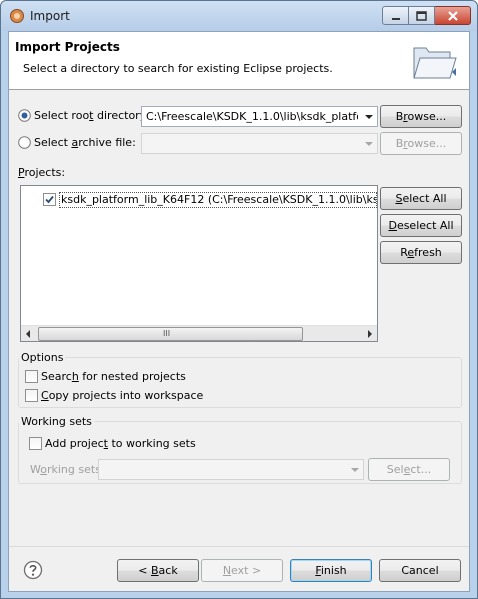 This screenshot has height=599, width=478. What do you see at coordinates (239, 16) in the screenshot?
I see `title-bar: Import` at bounding box center [239, 16].